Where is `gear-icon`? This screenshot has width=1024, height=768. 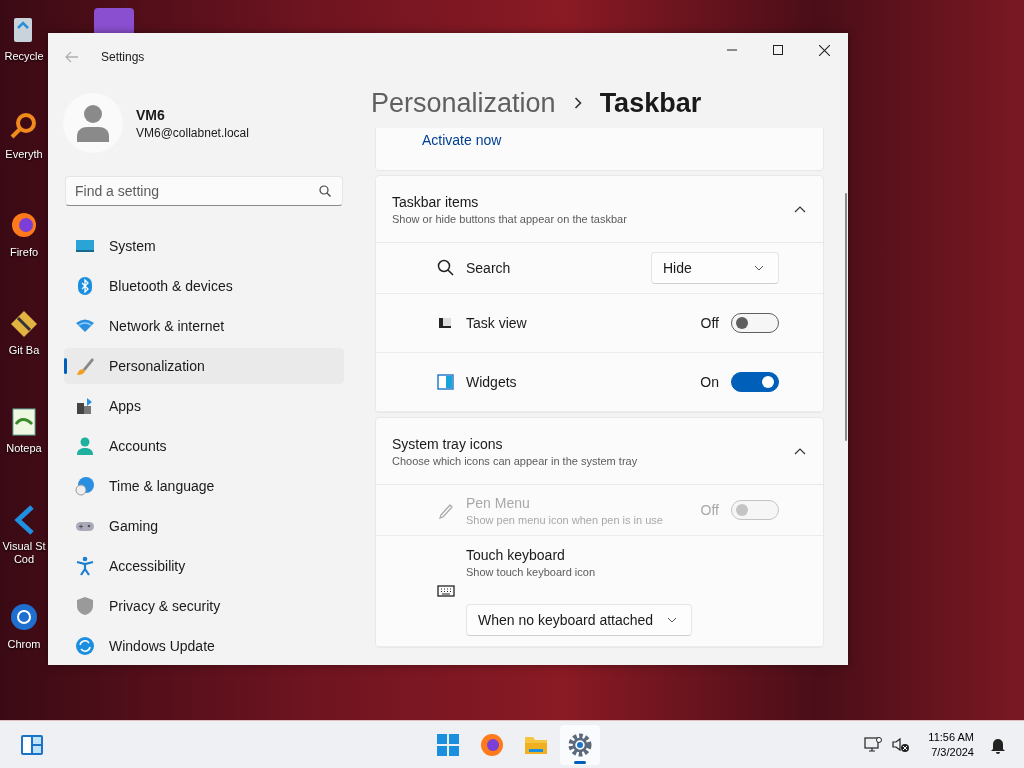
gear-icon is located at coordinates (580, 744).